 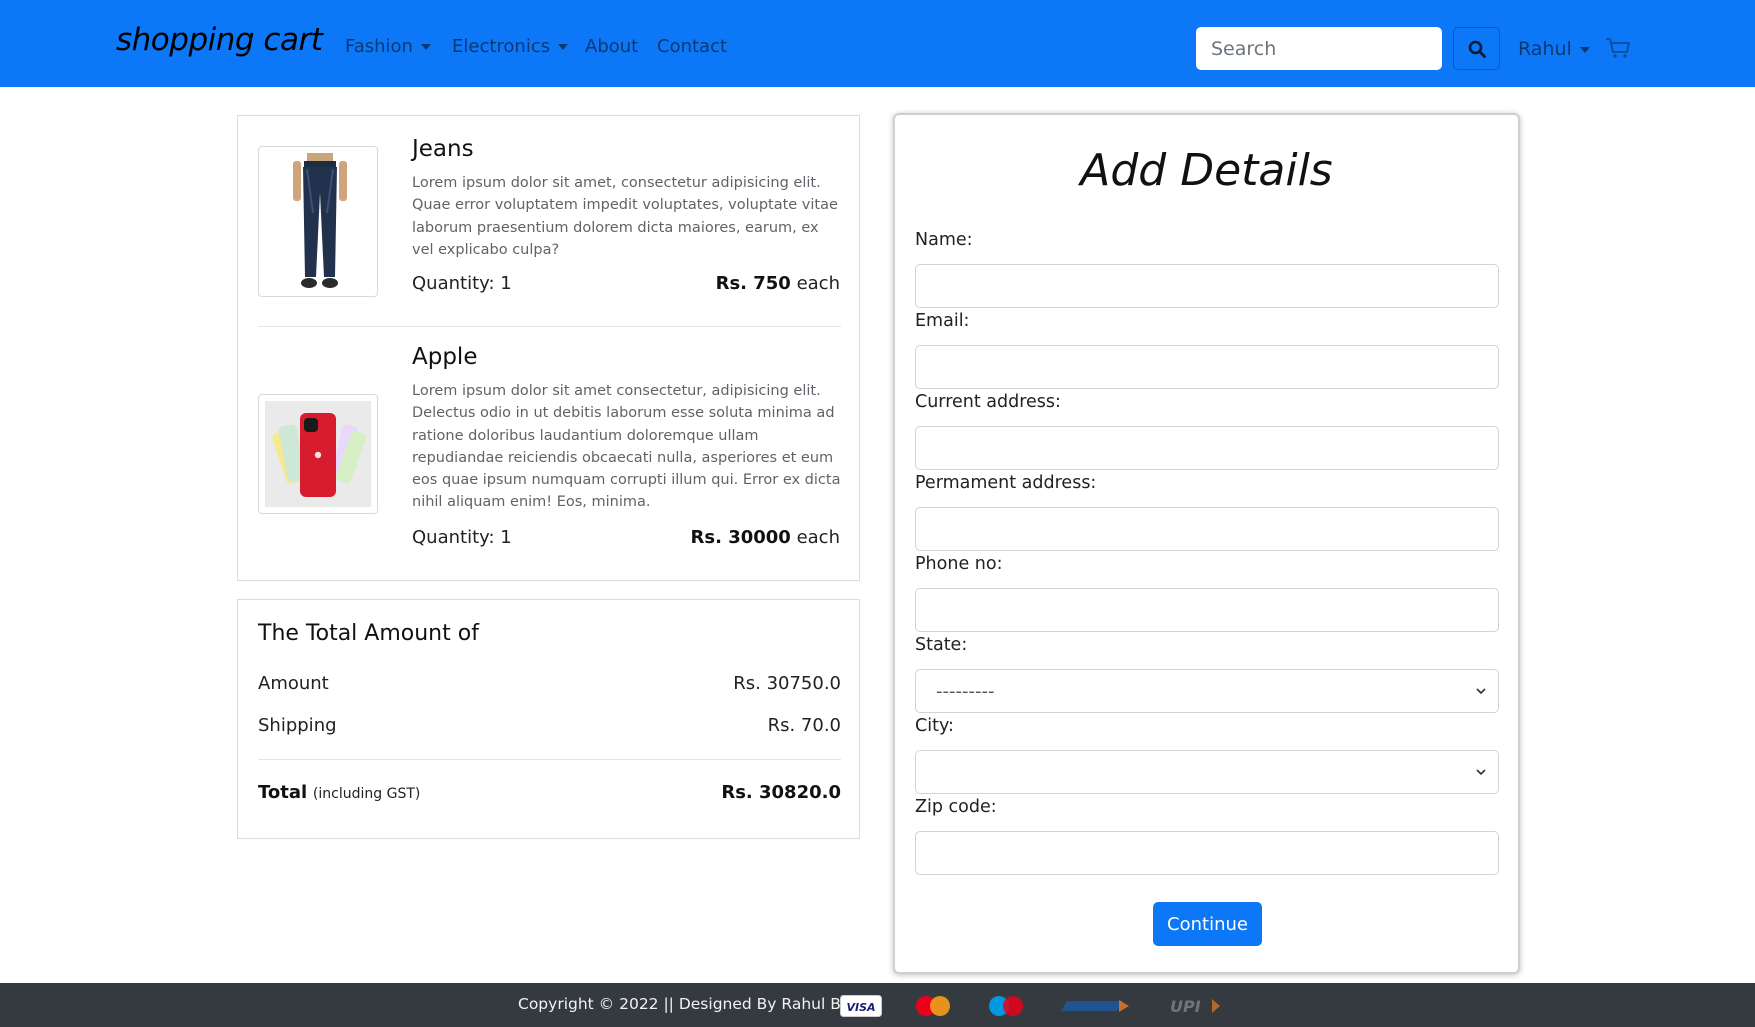 I want to click on jeans-product-image, so click(x=318, y=221).